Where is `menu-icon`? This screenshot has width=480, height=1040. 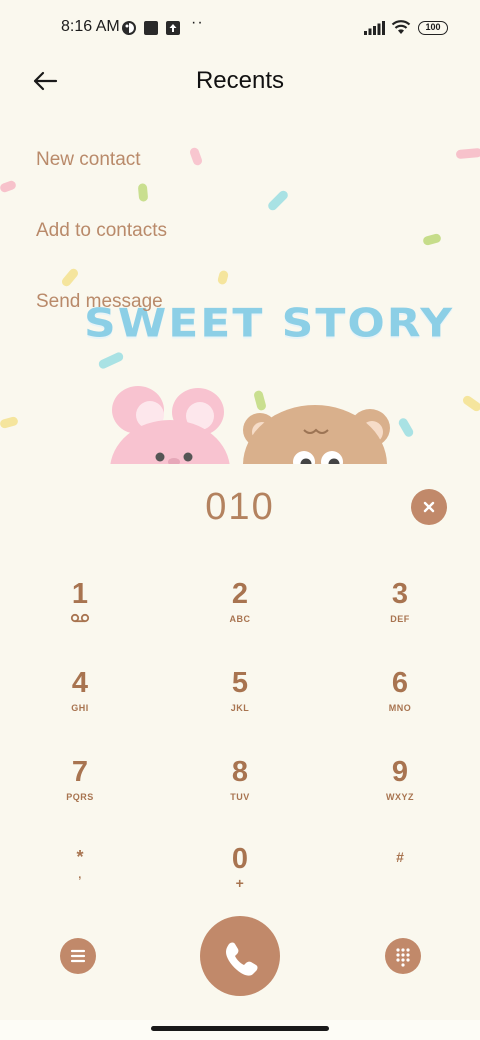
menu-icon is located at coordinates (78, 956).